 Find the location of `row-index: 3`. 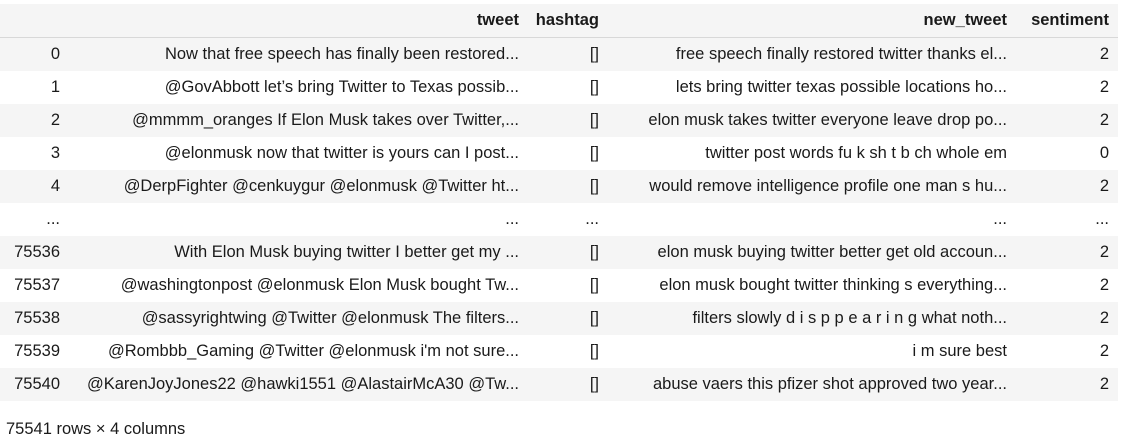

row-index: 3 is located at coordinates (33, 153).